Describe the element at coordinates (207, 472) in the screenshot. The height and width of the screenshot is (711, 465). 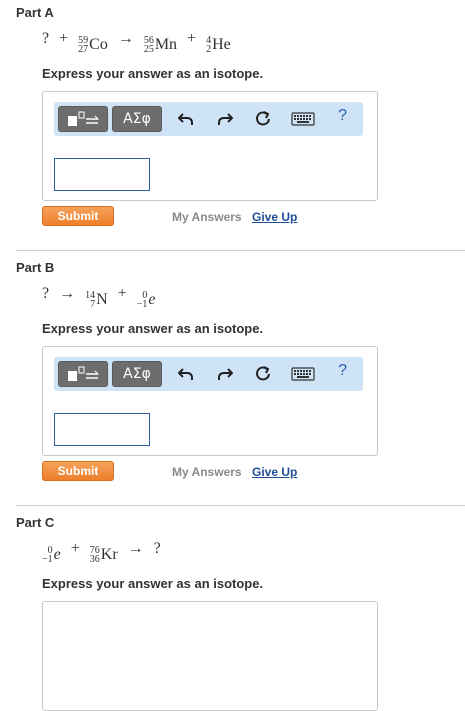
I see `part-b-my-answers-link: My Answers` at that location.